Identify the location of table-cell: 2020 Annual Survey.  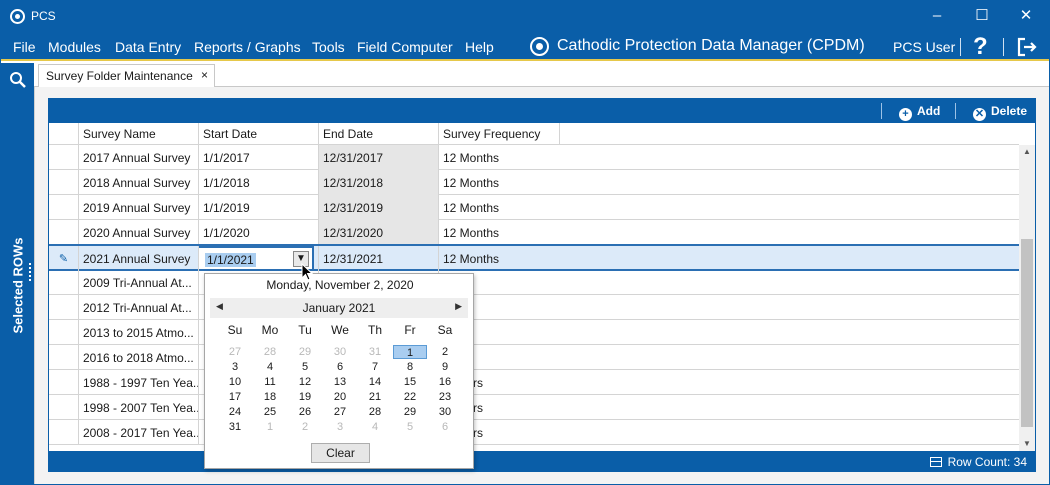
(139, 232).